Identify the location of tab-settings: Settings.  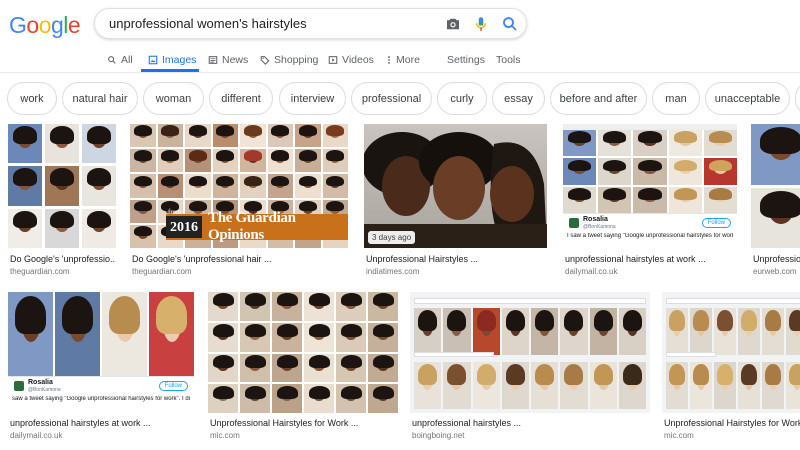
(466, 59).